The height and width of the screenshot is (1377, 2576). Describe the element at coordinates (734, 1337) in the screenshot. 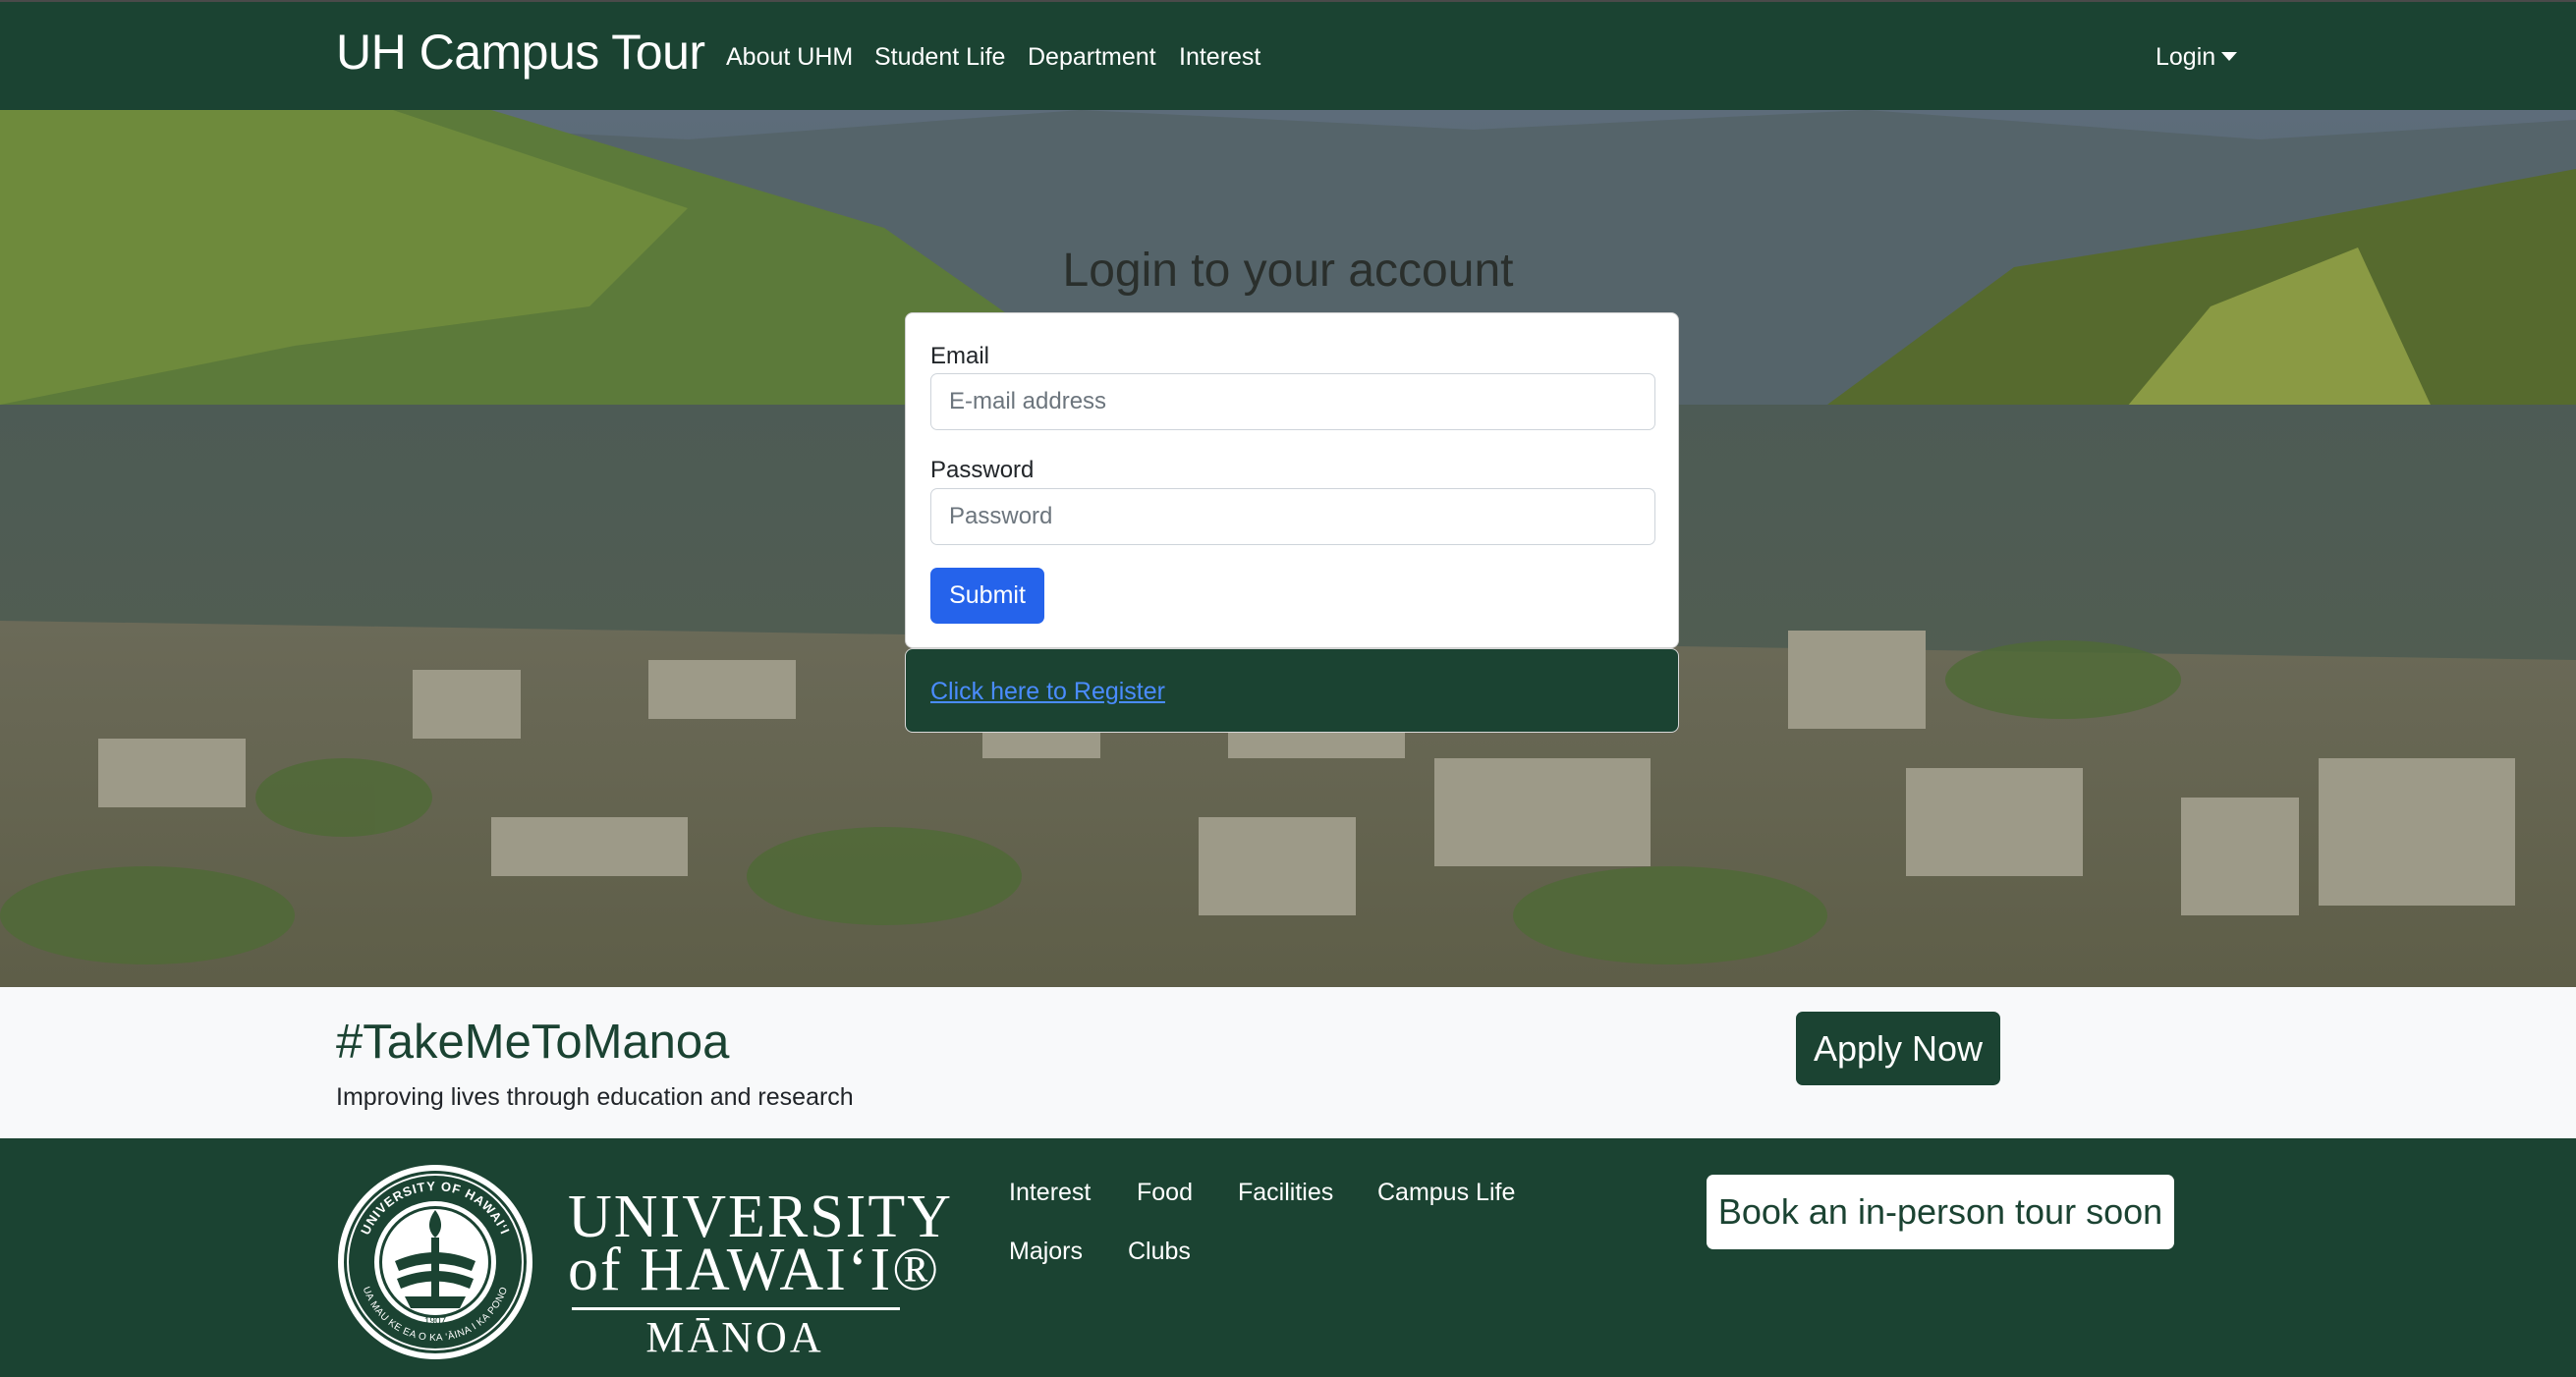

I see `wordmark-manoa: MĀNOA` at that location.